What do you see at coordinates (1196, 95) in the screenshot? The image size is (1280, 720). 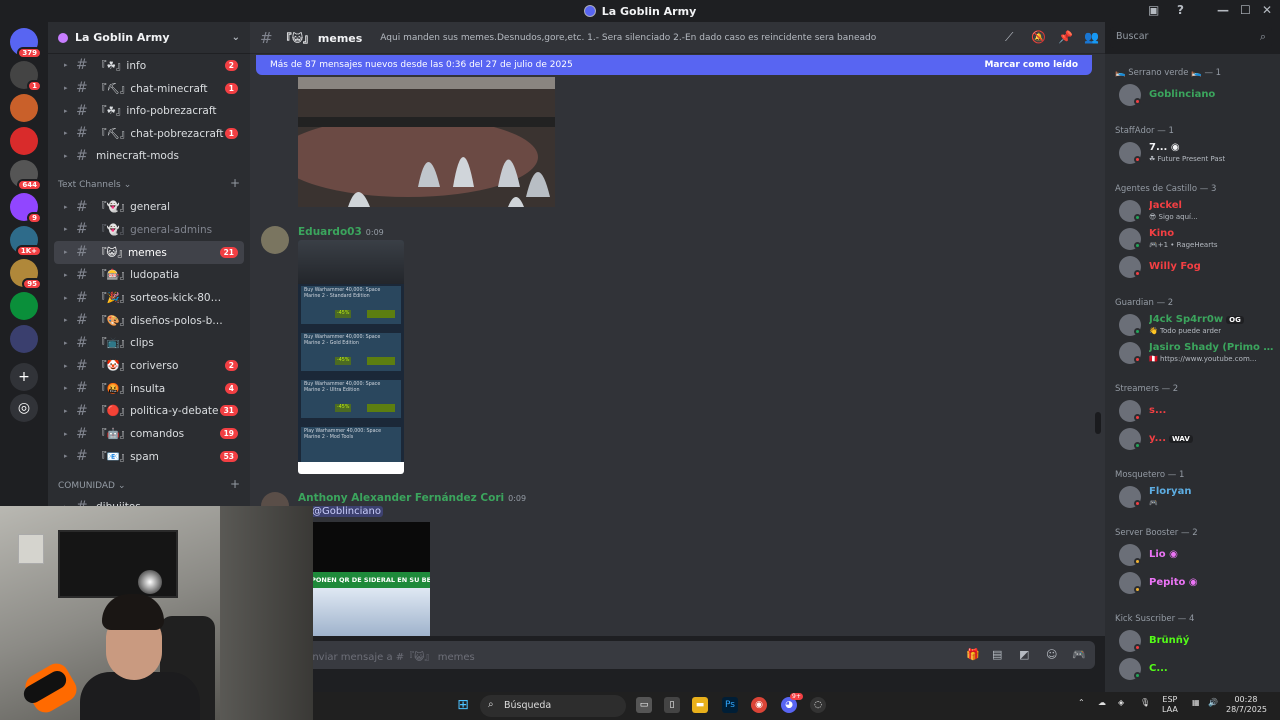 I see `member-item: Goblinciano` at bounding box center [1196, 95].